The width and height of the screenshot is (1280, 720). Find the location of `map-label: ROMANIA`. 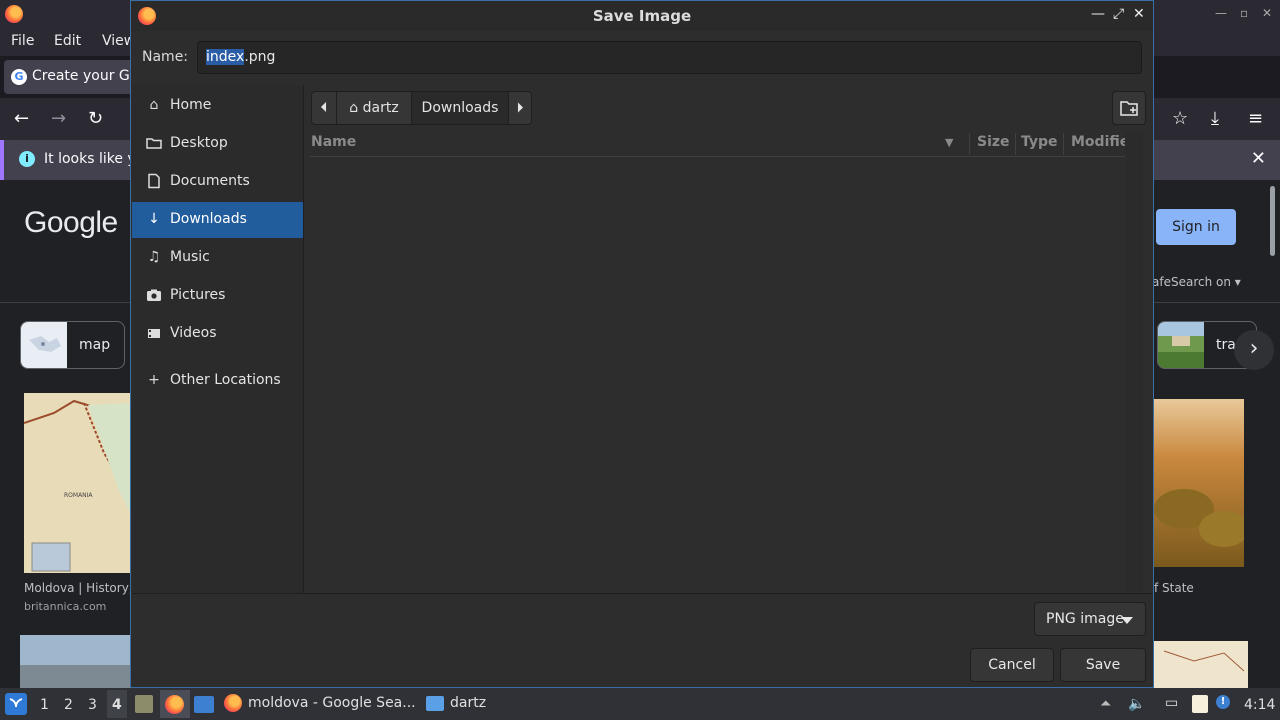

map-label: ROMANIA is located at coordinates (78, 495).